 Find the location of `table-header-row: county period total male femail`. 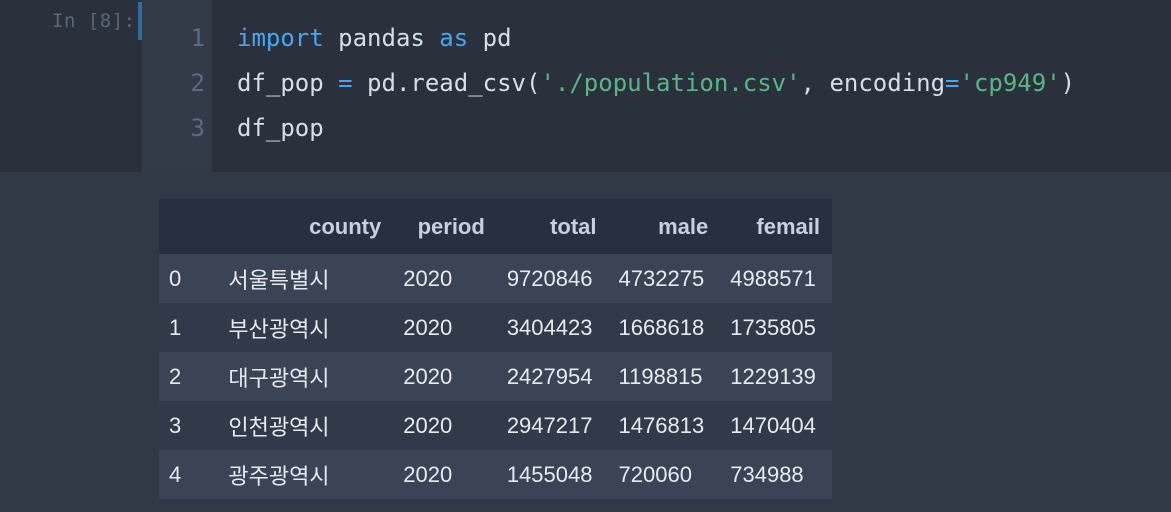

table-header-row: county period total male femail is located at coordinates (495, 226).